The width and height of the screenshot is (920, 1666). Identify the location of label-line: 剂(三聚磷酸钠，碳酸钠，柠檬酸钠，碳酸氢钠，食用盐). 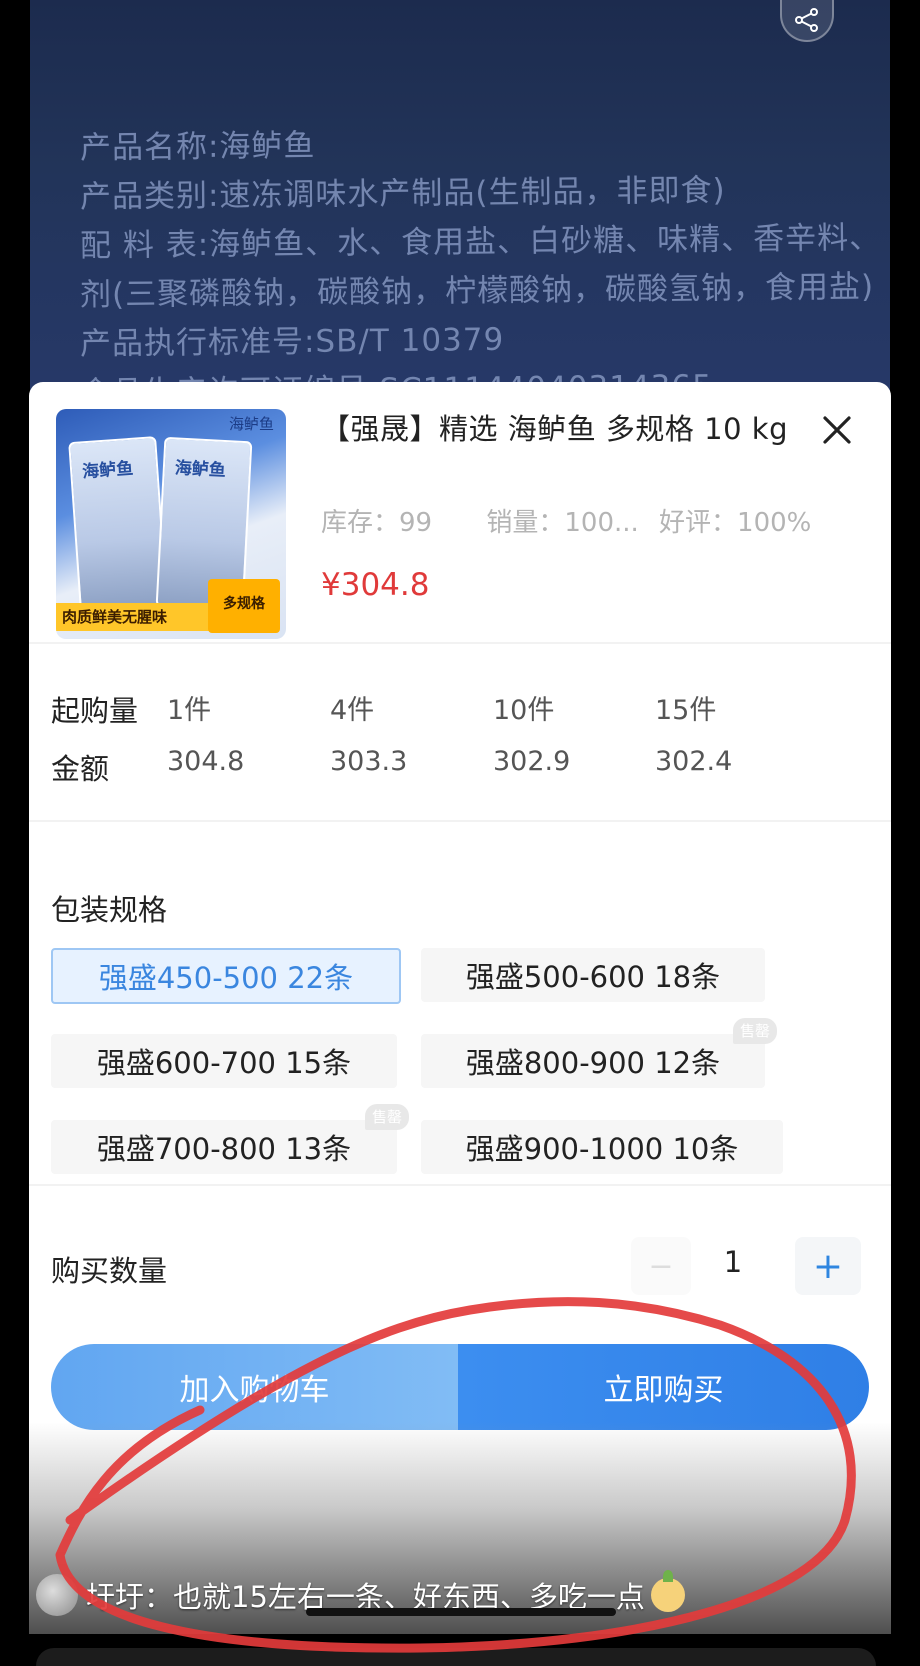
(477, 291).